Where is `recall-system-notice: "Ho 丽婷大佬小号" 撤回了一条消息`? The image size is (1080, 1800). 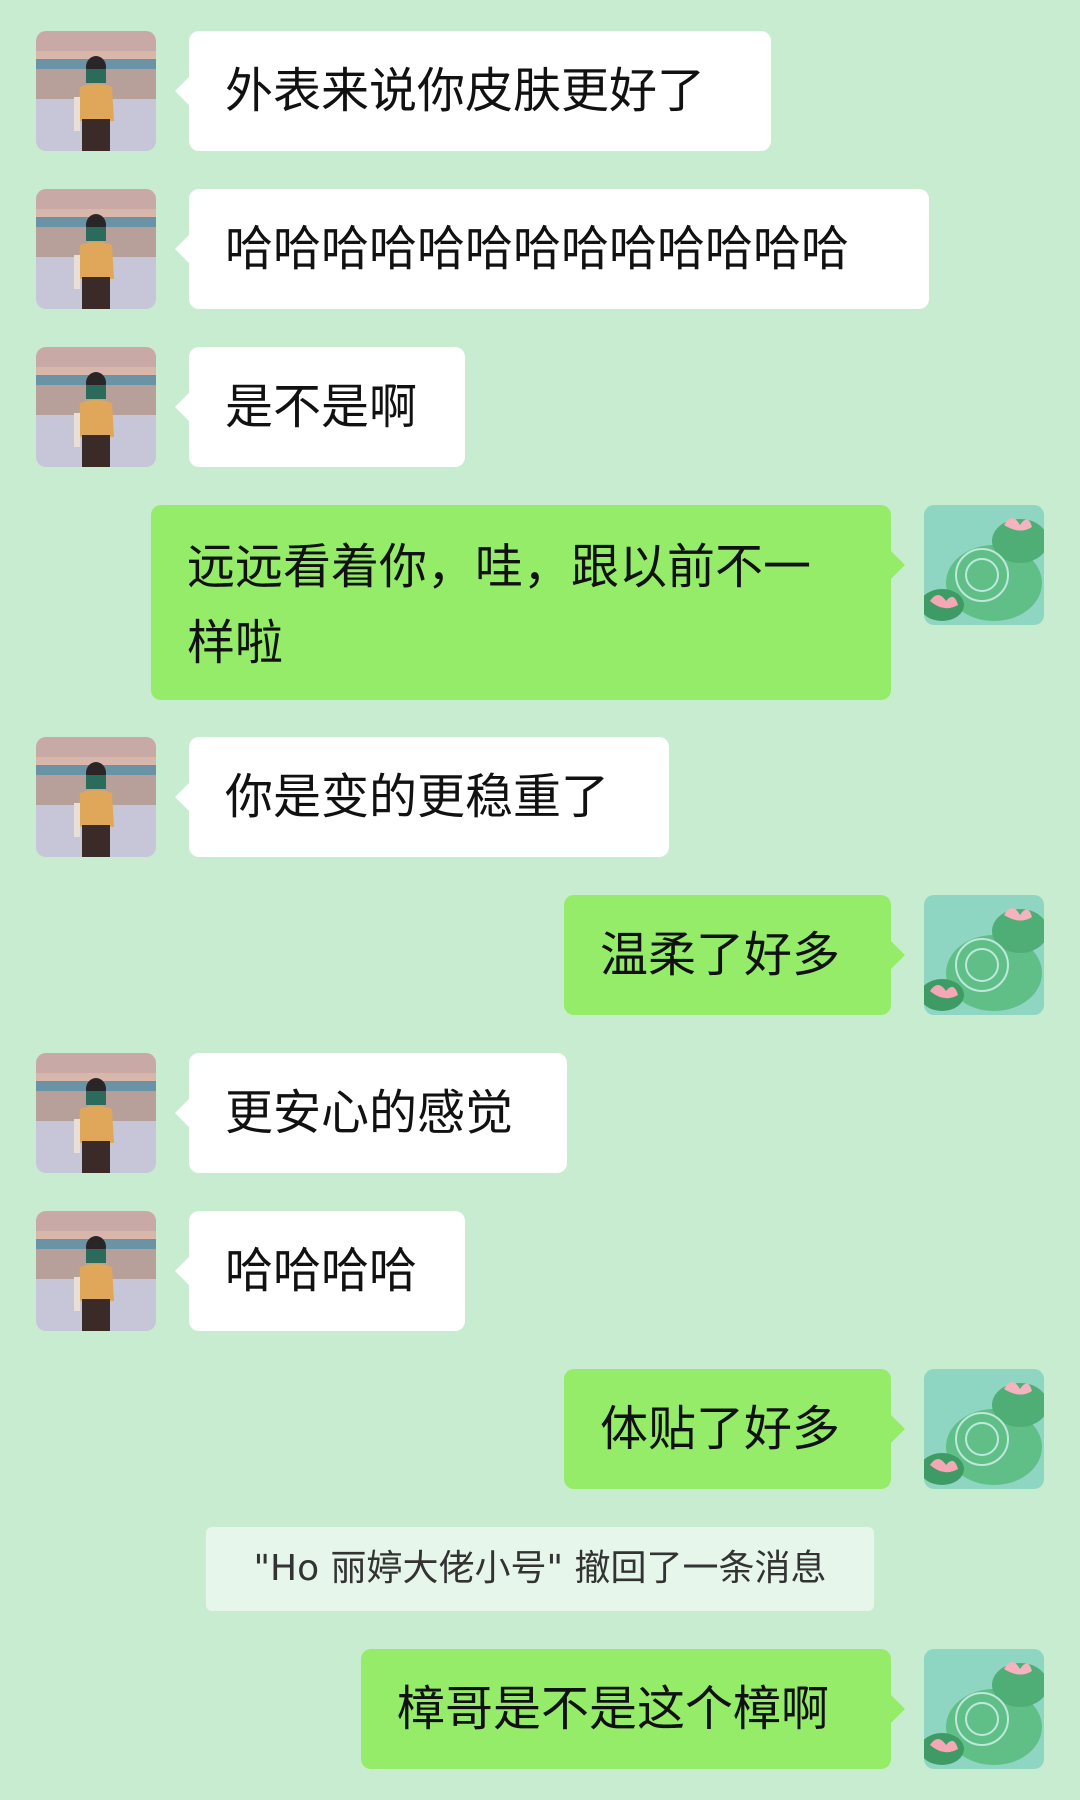
recall-system-notice: "Ho 丽婷大佬小号" 撤回了一条消息 is located at coordinates (540, 1569).